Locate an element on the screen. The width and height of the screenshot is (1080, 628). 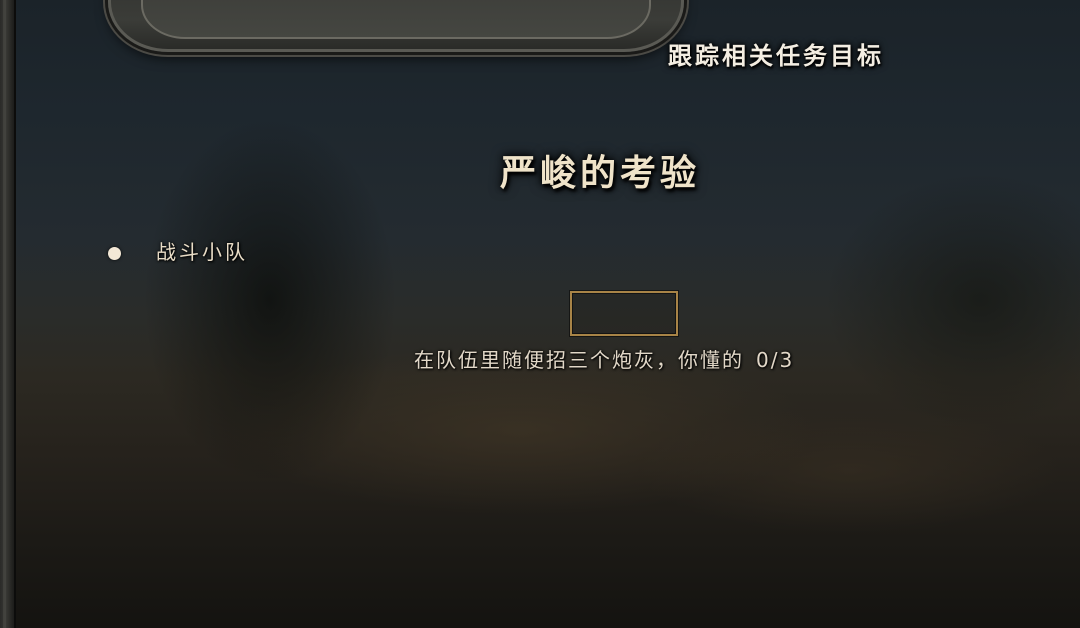
objective-checkbox-frame is located at coordinates (624, 313).